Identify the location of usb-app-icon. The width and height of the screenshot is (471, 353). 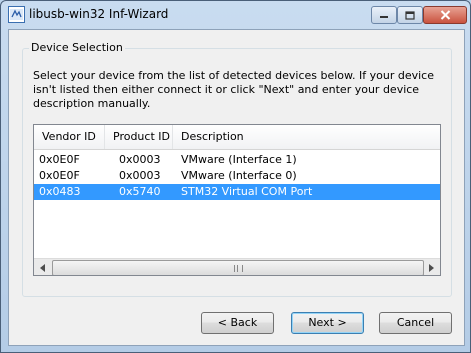
(16, 14).